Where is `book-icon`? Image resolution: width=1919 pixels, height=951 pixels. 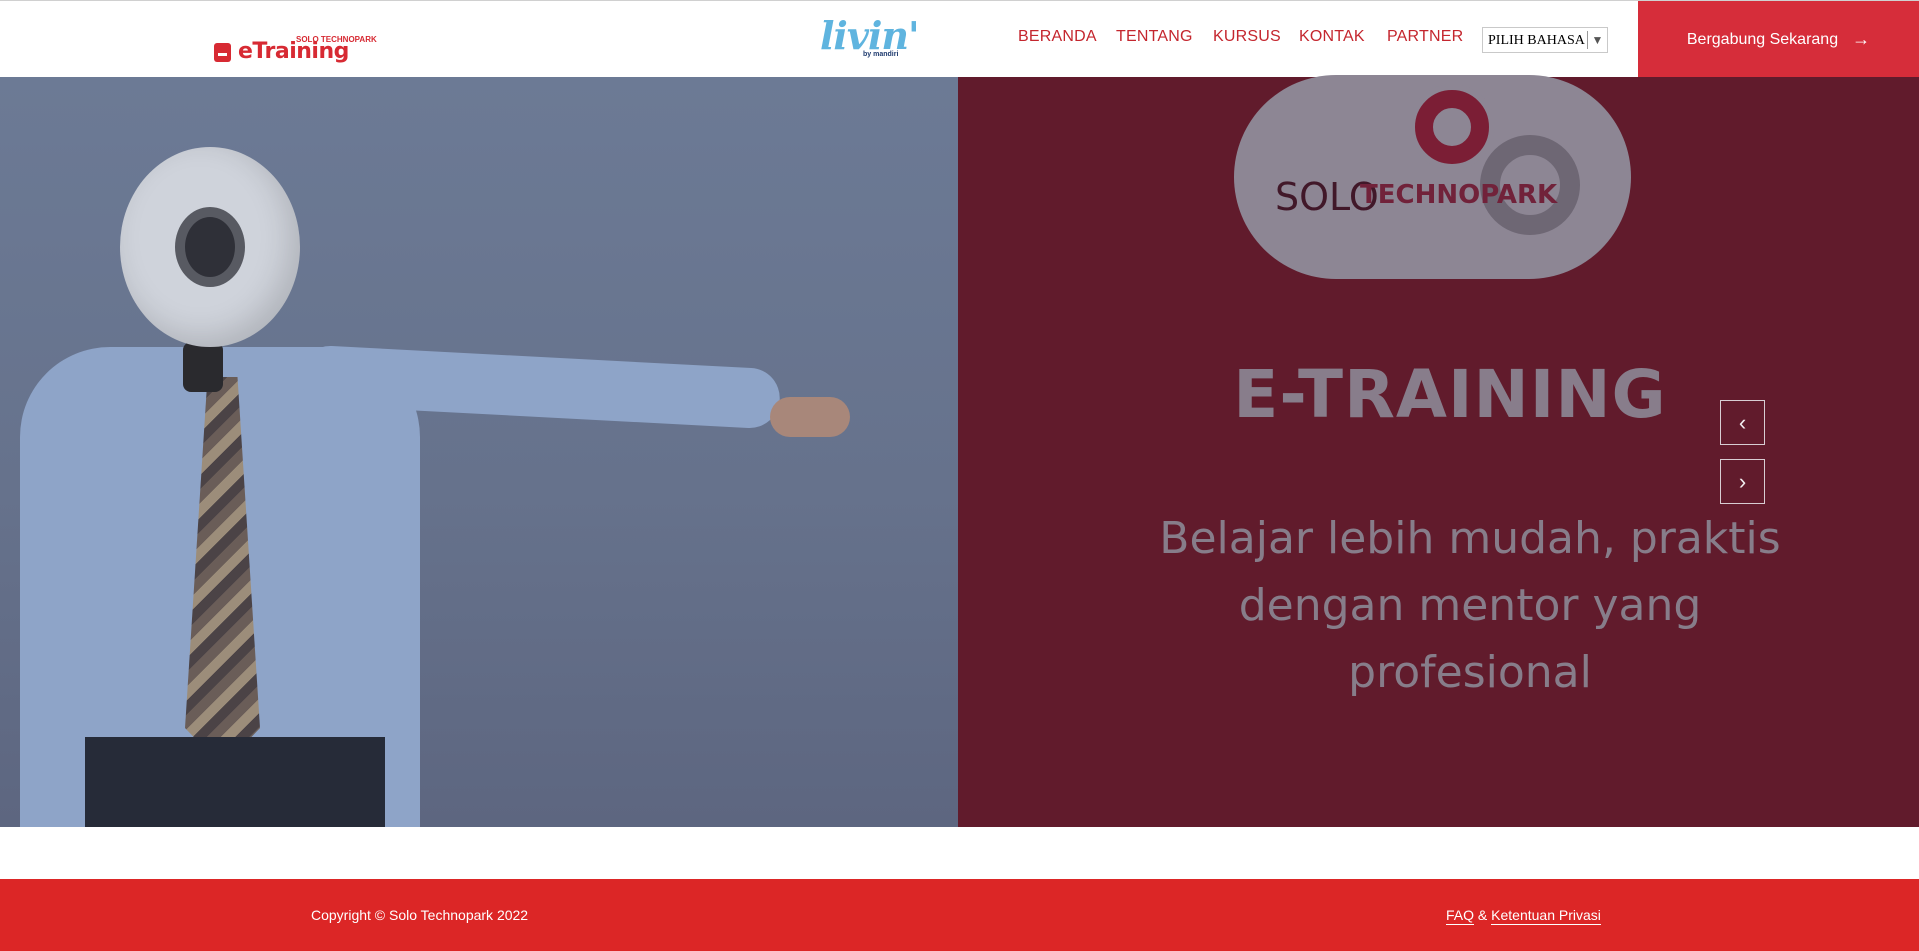
book-icon is located at coordinates (222, 52).